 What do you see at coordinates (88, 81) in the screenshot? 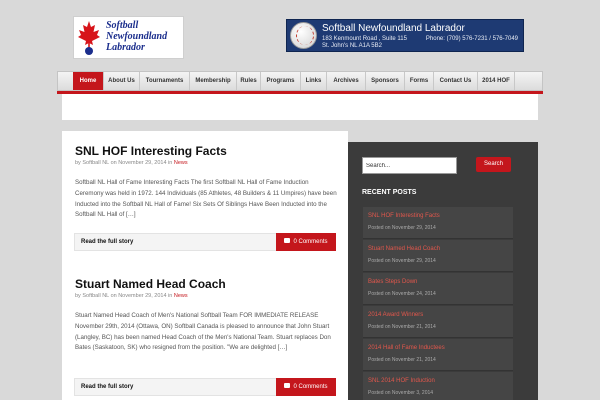
I see `nav-home: Home` at bounding box center [88, 81].